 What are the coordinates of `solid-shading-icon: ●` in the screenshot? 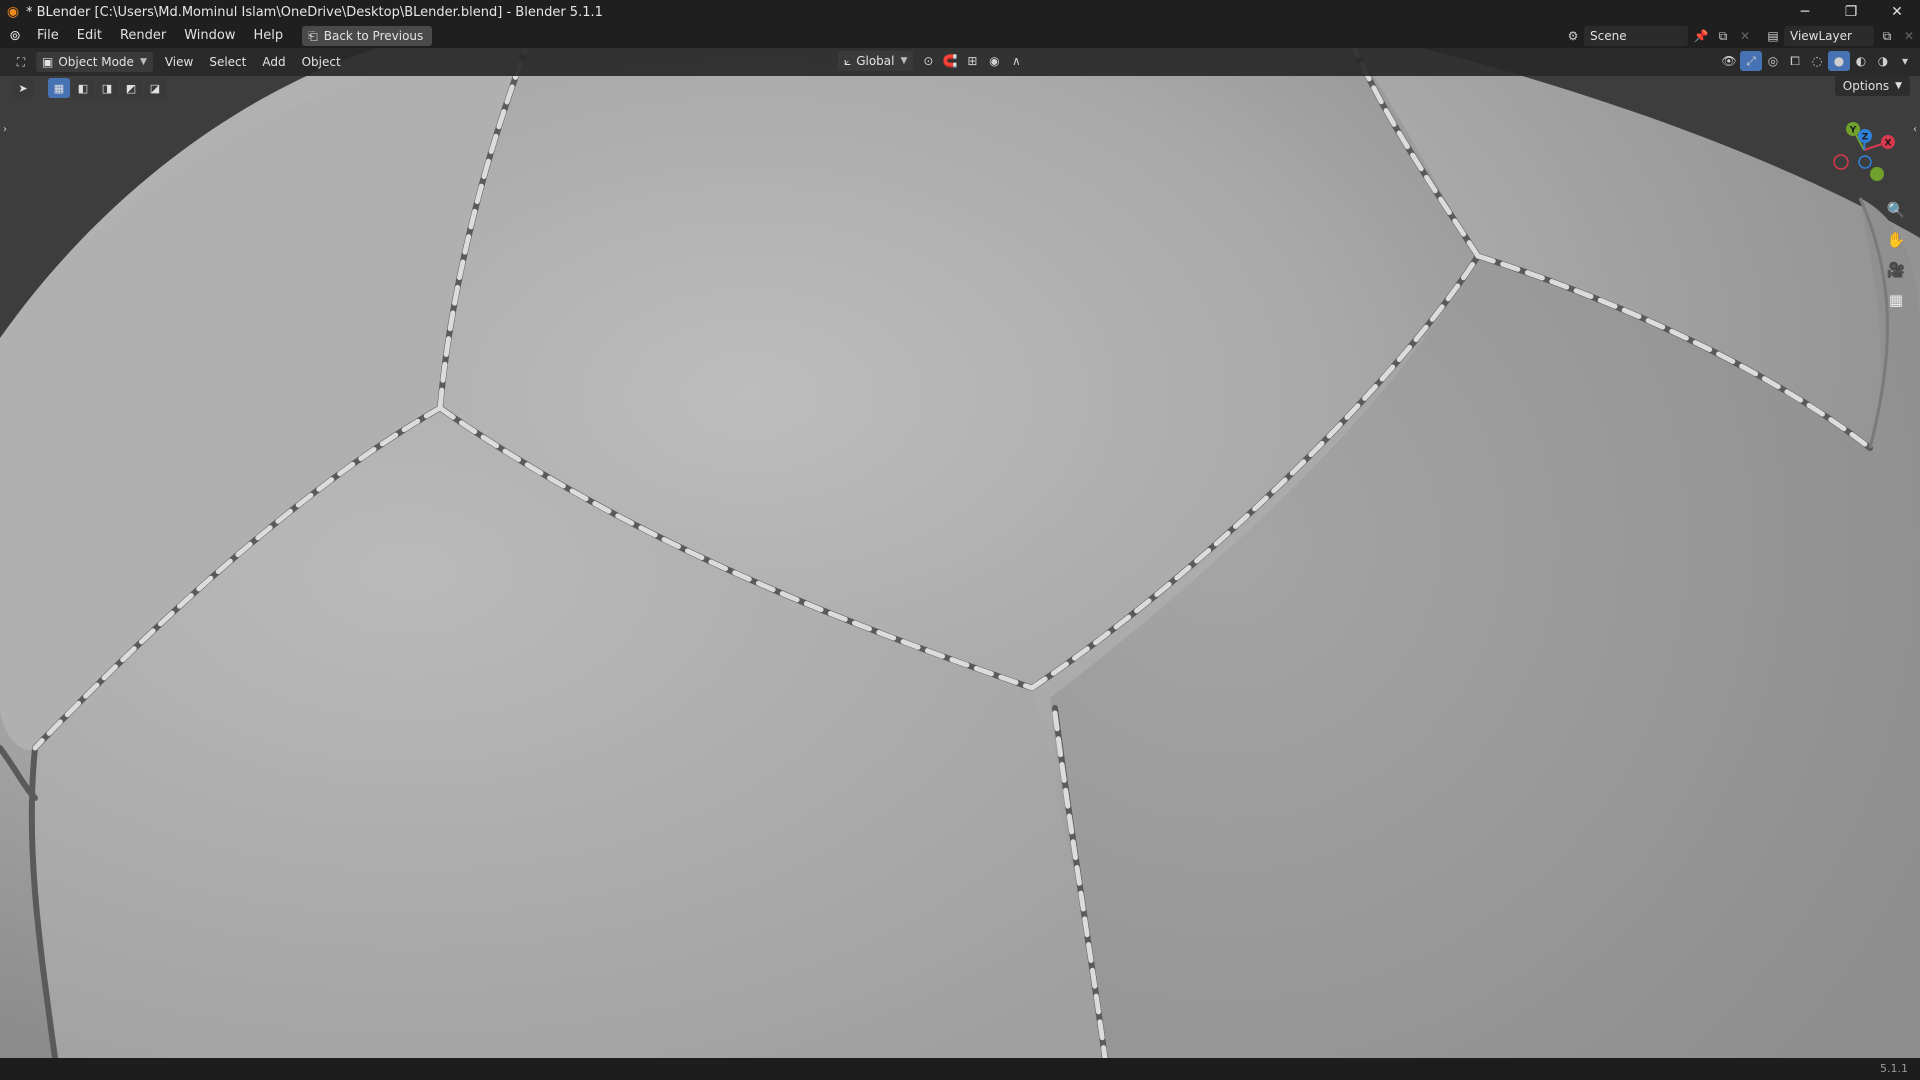 It's located at (1839, 61).